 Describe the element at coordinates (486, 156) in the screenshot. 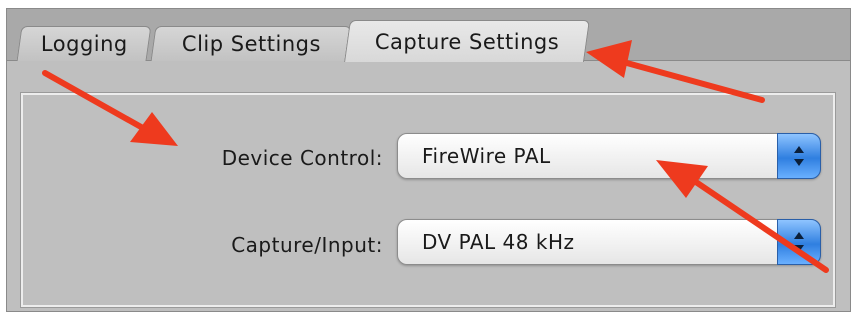

I see `device-control-value: FireWire PAL` at that location.